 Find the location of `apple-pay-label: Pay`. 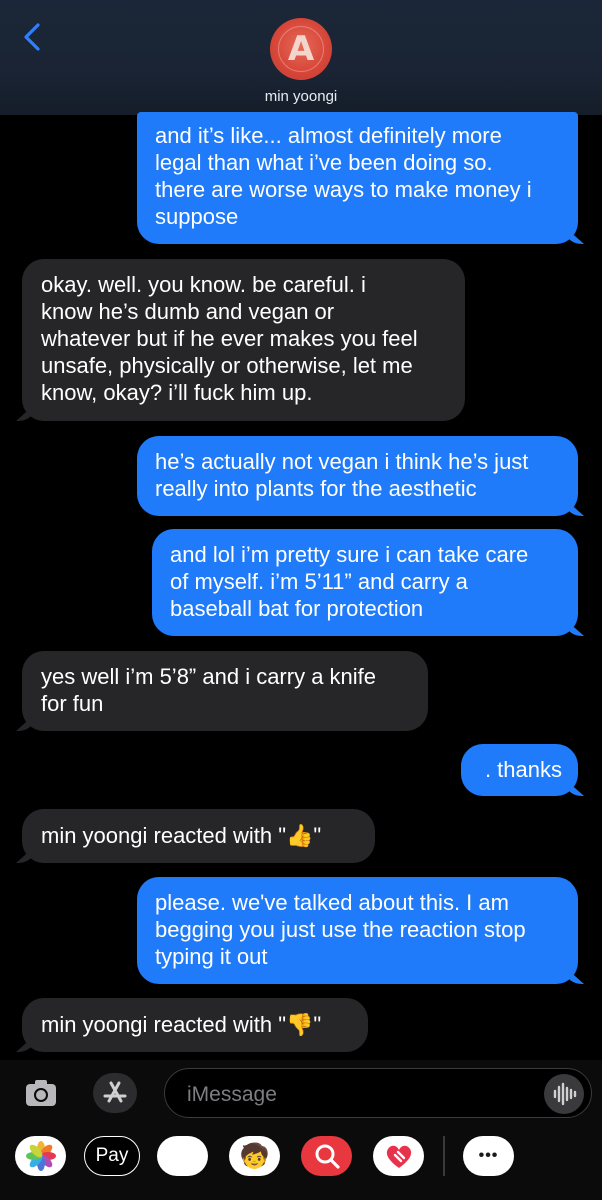

apple-pay-label: Pay is located at coordinates (112, 1155).